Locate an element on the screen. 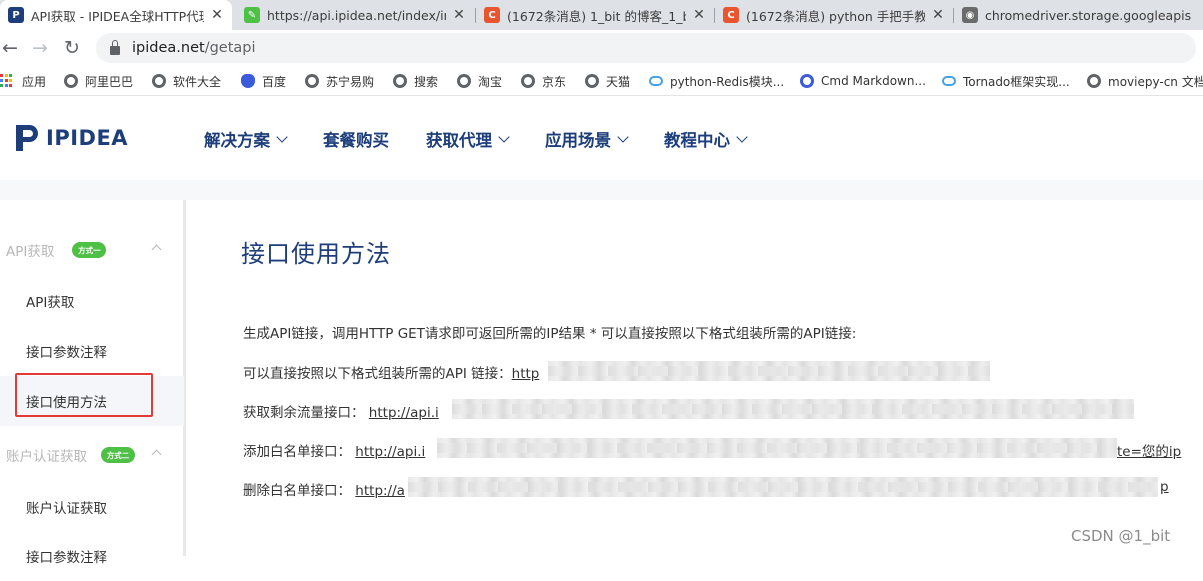 This screenshot has height=581, width=1203. edit-icon is located at coordinates (807, 81).